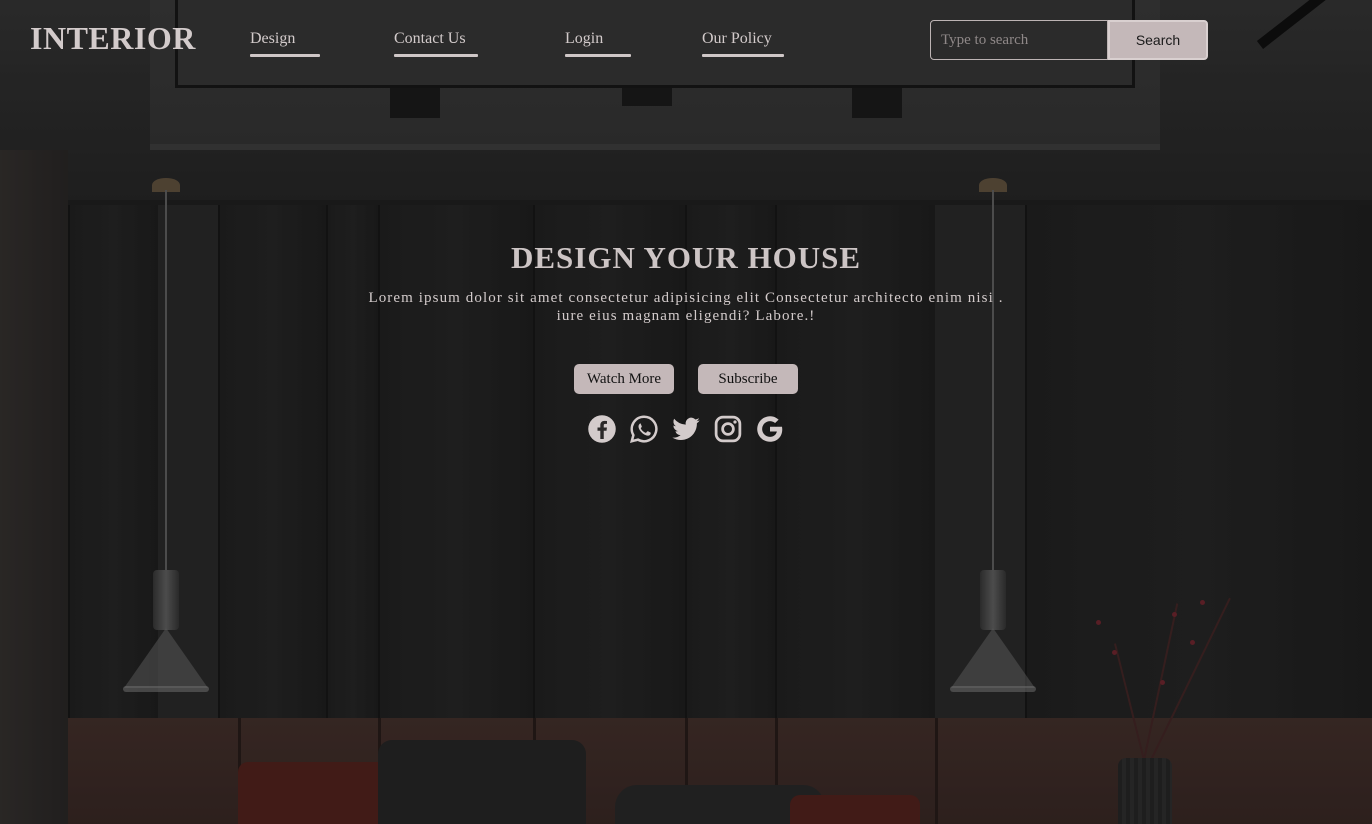  What do you see at coordinates (1158, 40) in the screenshot?
I see `search-button: Search` at bounding box center [1158, 40].